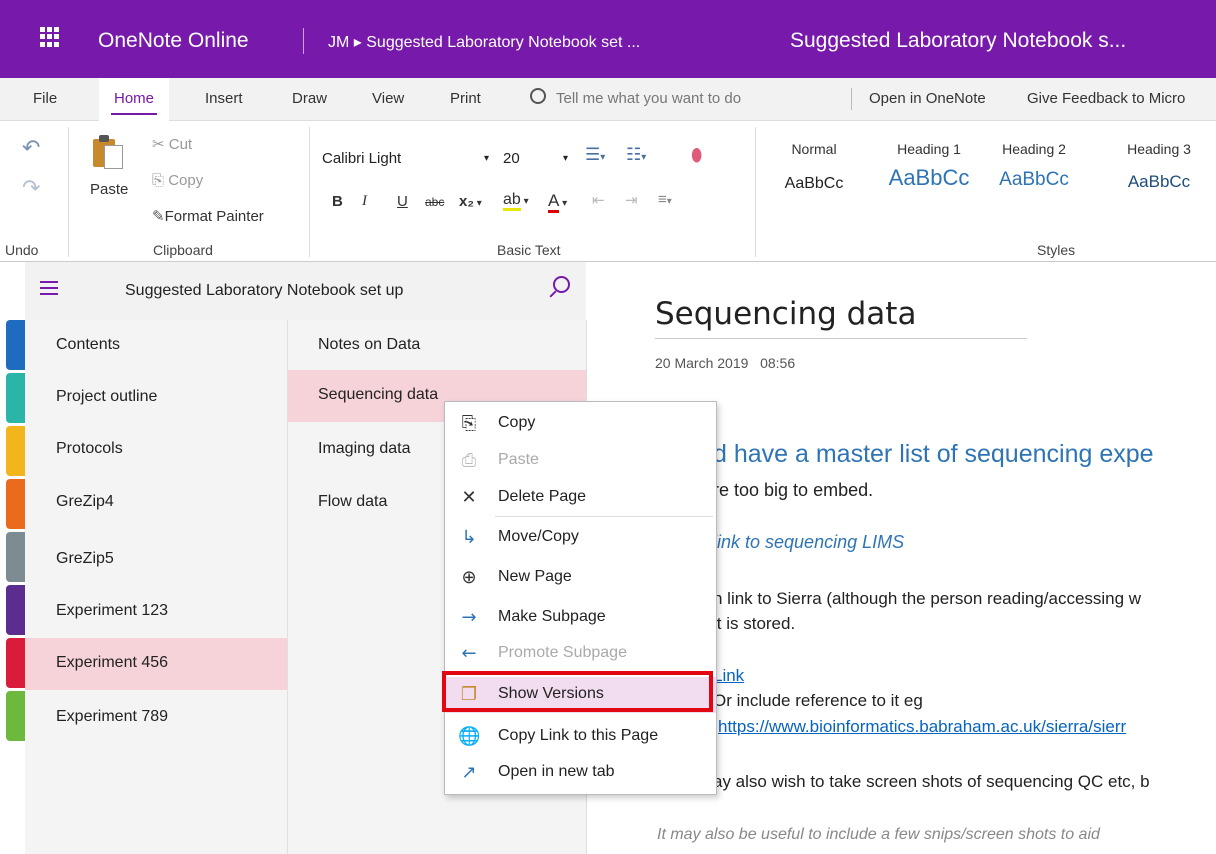  I want to click on format-painter-button: ✎Format Painter, so click(208, 216).